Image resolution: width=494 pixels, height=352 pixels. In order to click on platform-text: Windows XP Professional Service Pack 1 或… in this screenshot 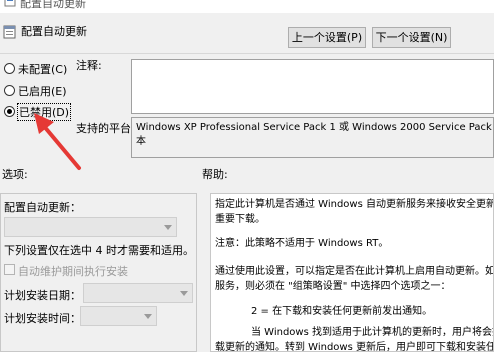, I will do `click(314, 127)`.